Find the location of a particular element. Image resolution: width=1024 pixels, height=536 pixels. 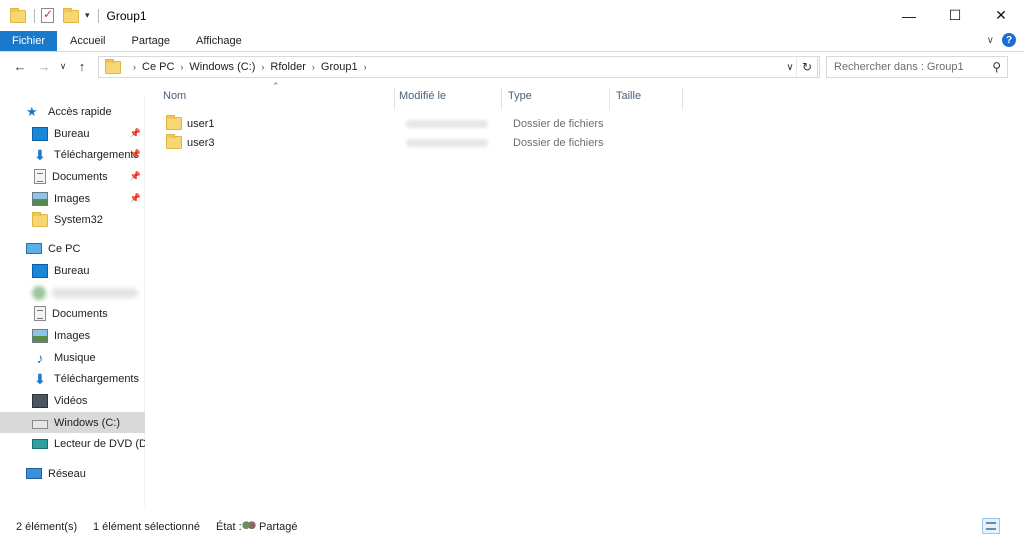

details-view-icon is located at coordinates (991, 526).